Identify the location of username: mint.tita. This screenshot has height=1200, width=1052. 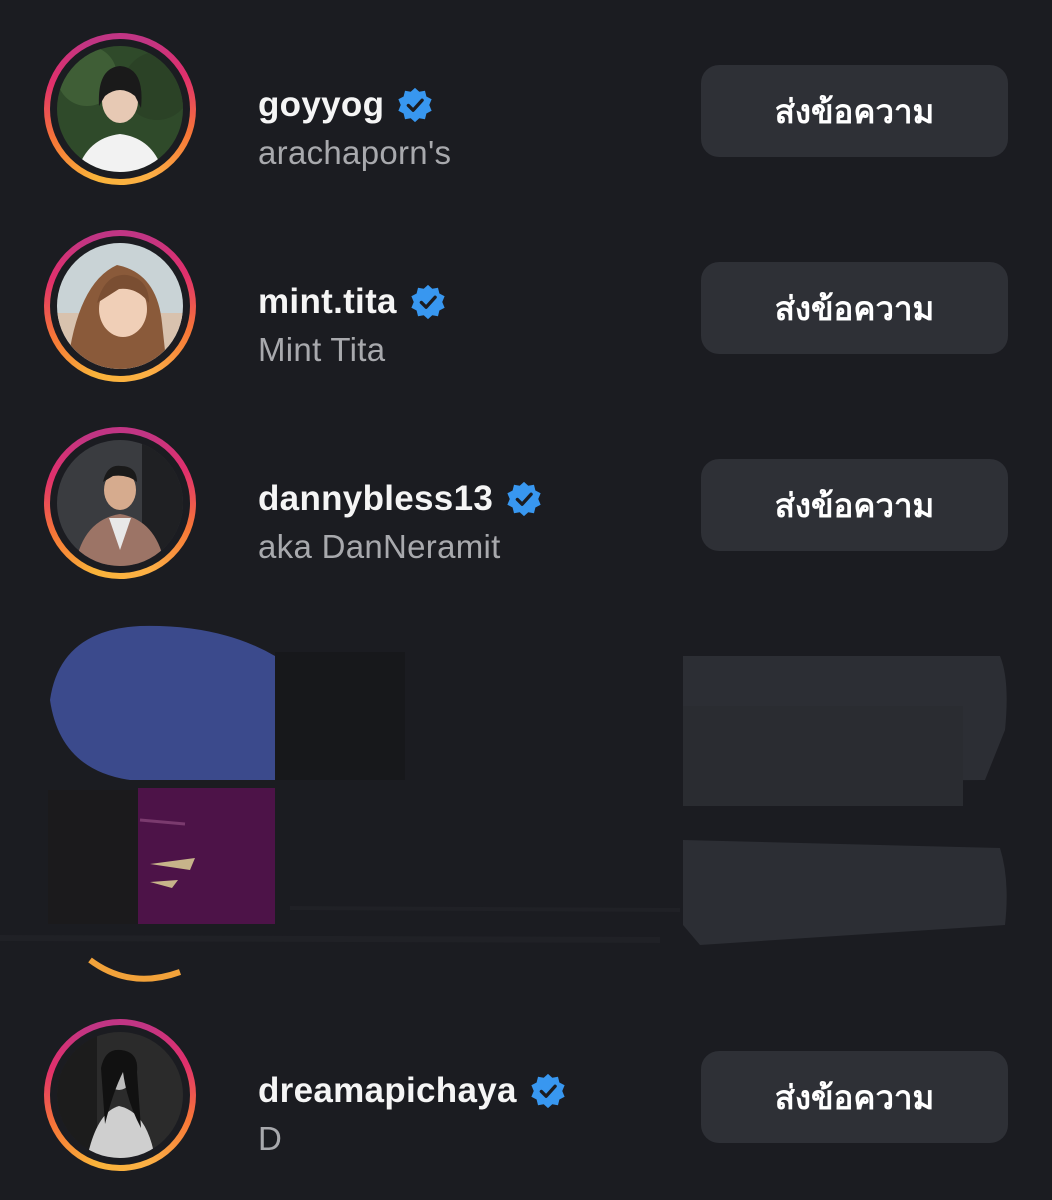
(327, 302).